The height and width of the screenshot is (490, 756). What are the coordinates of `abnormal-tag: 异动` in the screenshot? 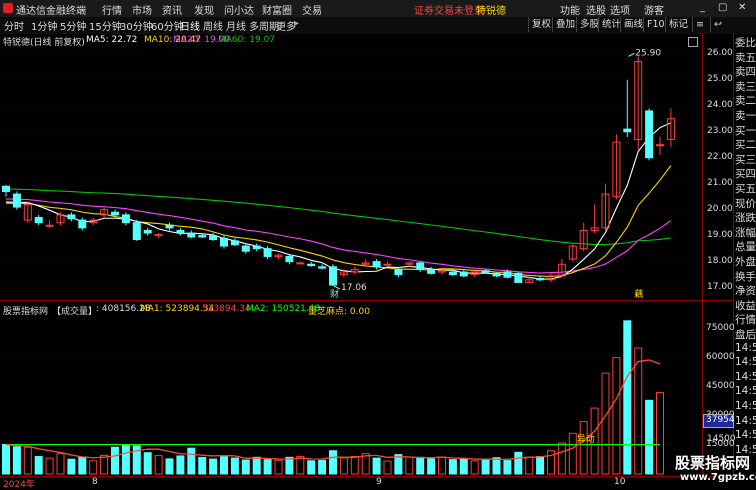 It's located at (586, 439).